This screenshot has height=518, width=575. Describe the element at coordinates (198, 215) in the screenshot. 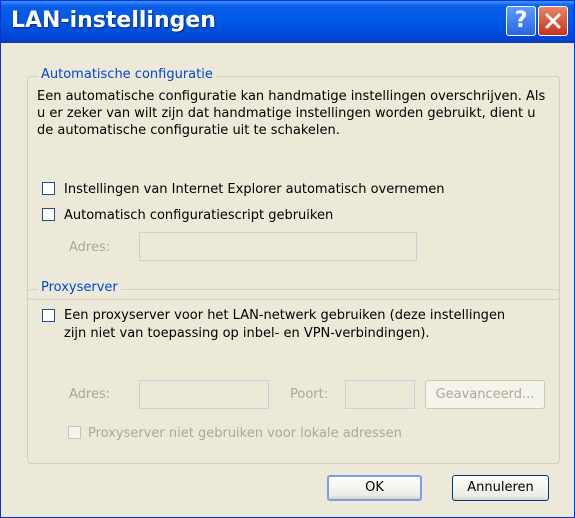

I see `config-script-label: Automatisch configuratiescript gebruiken` at that location.